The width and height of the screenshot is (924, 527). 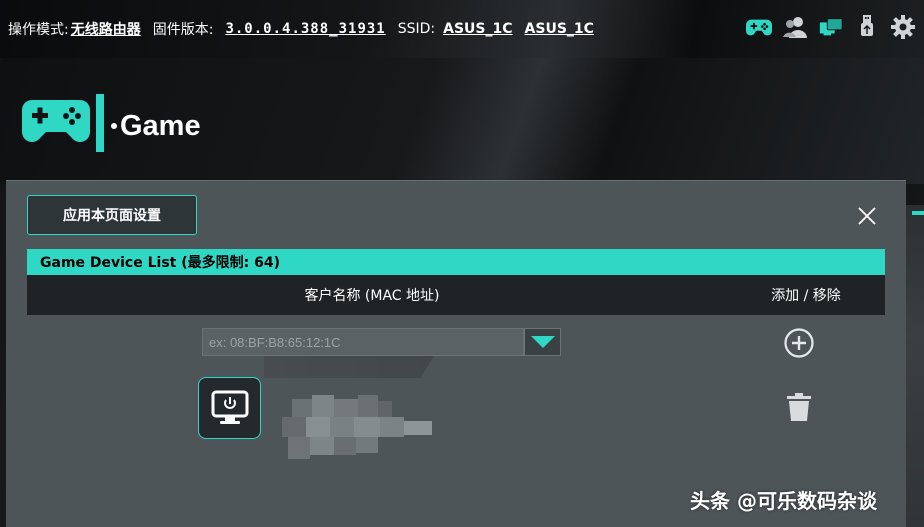 What do you see at coordinates (806, 296) in the screenshot?
I see `column-add-remove: 添加 / 移除` at bounding box center [806, 296].